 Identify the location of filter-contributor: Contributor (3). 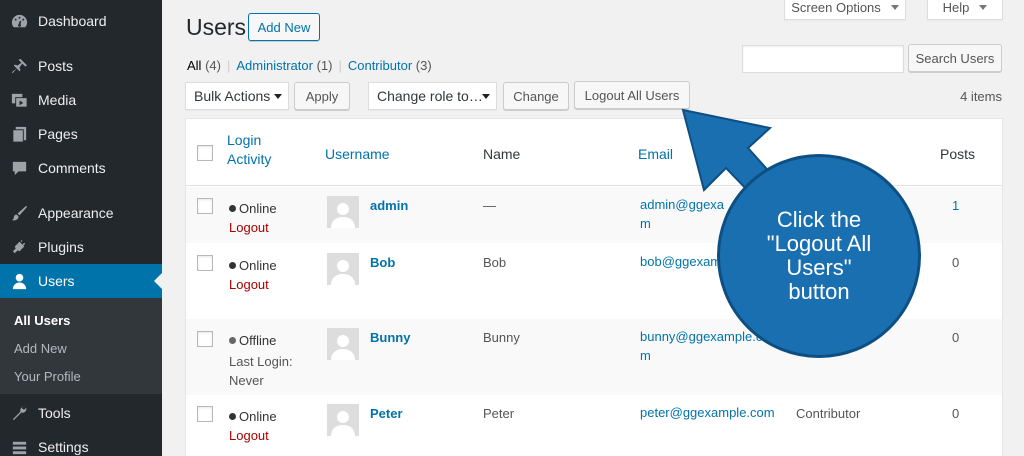
(390, 65).